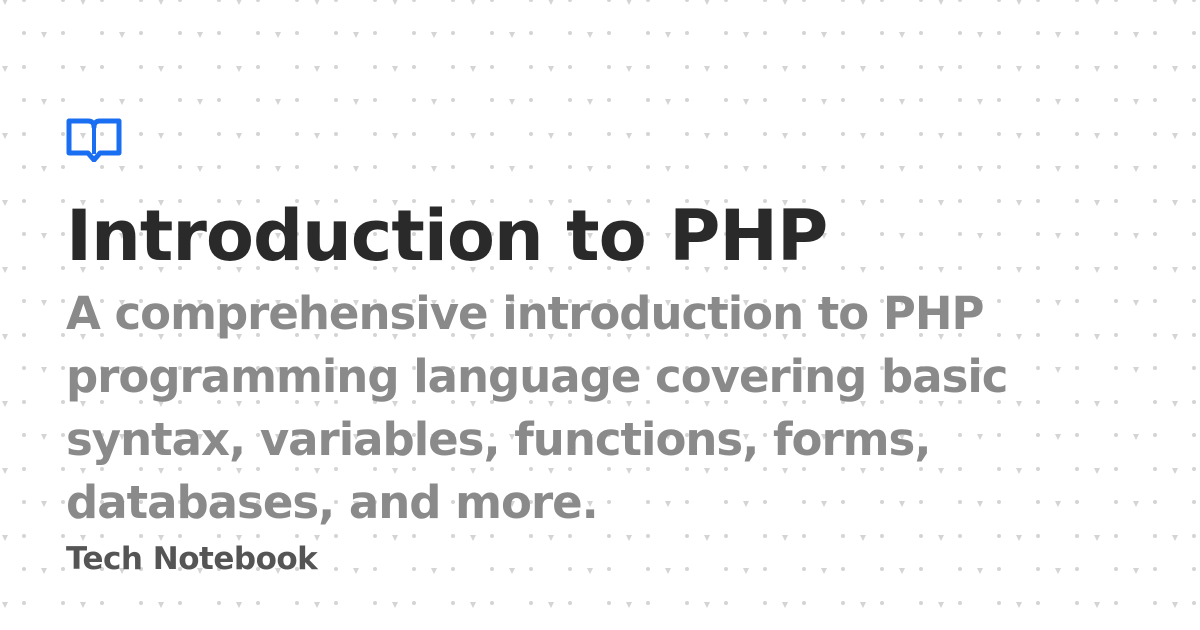  I want to click on book-icon, so click(94, 140).